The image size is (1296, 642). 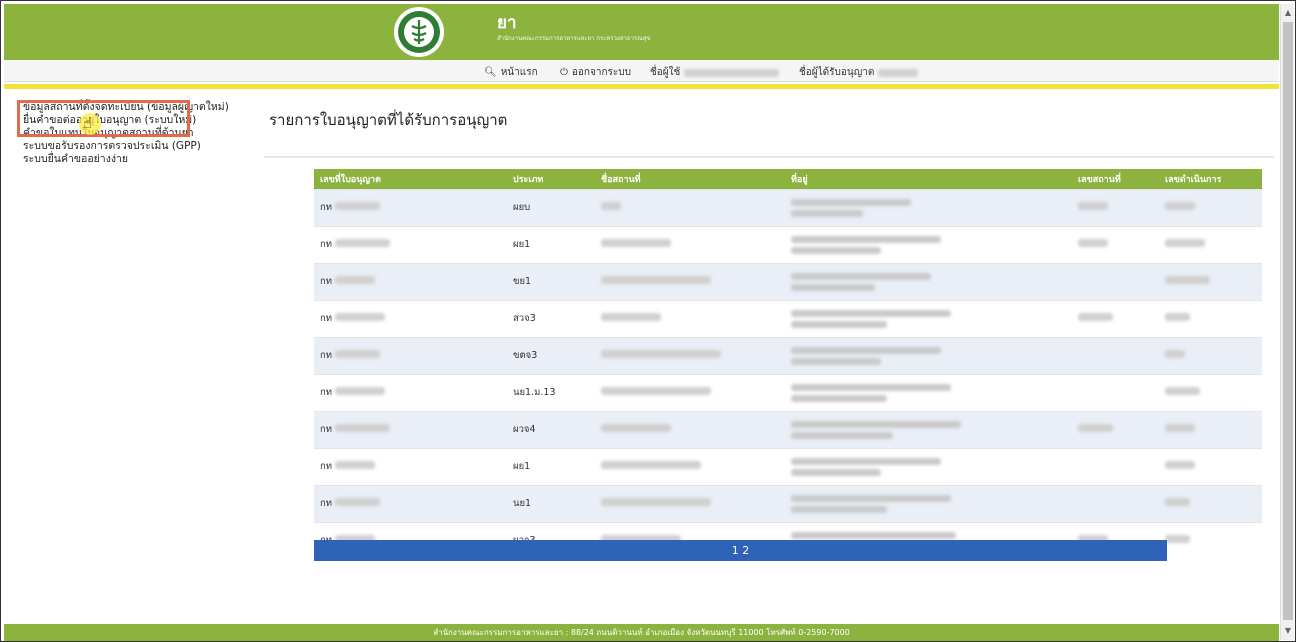 I want to click on pagination: 1 2, so click(x=740, y=550).